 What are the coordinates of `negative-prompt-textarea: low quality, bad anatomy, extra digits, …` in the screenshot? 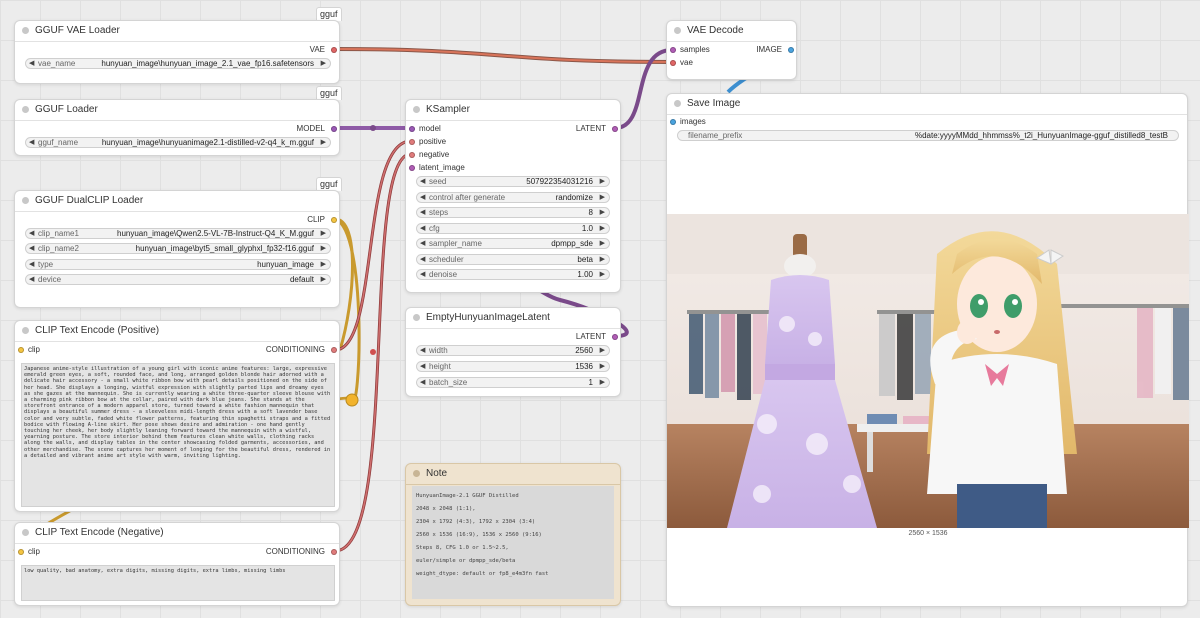 It's located at (178, 583).